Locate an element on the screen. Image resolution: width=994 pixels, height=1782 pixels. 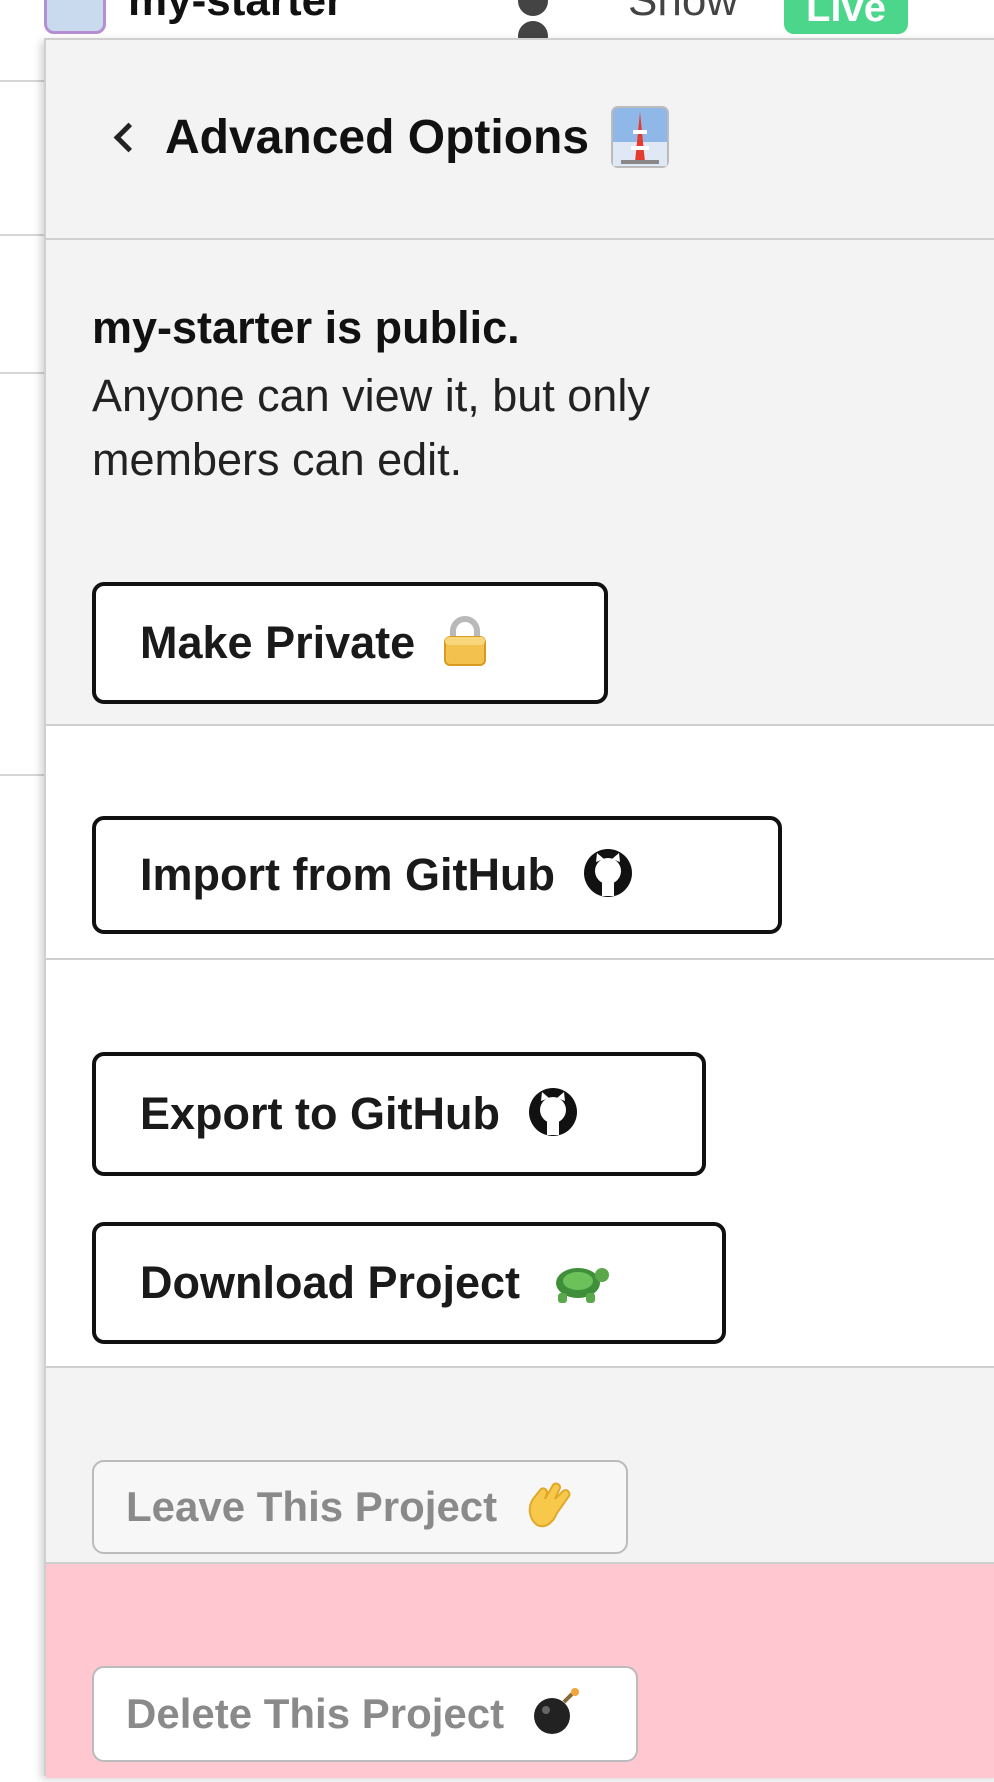
tokyo-tower-icon is located at coordinates (640, 137).